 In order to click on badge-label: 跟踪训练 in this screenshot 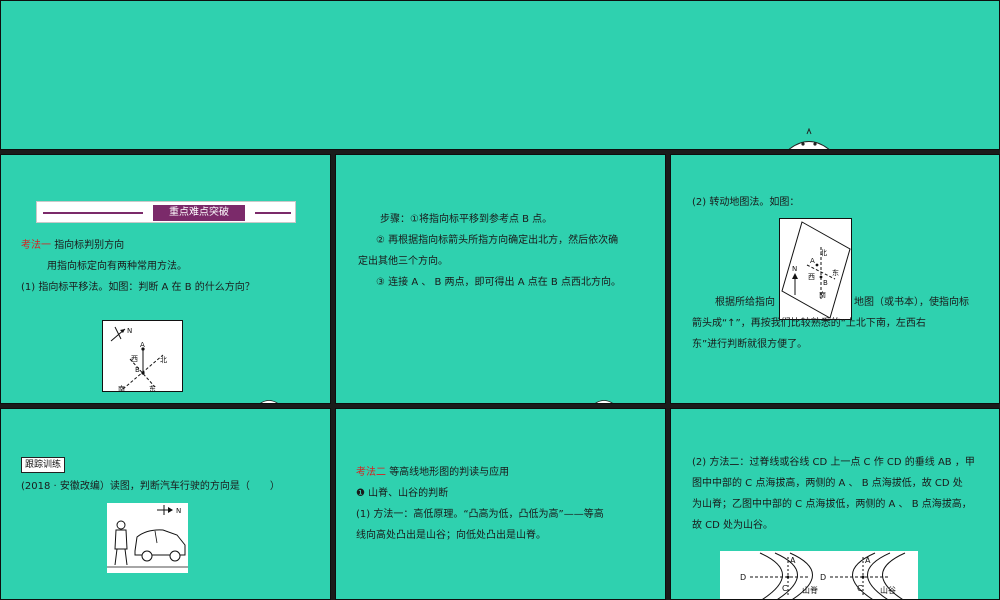, I will do `click(43, 465)`.